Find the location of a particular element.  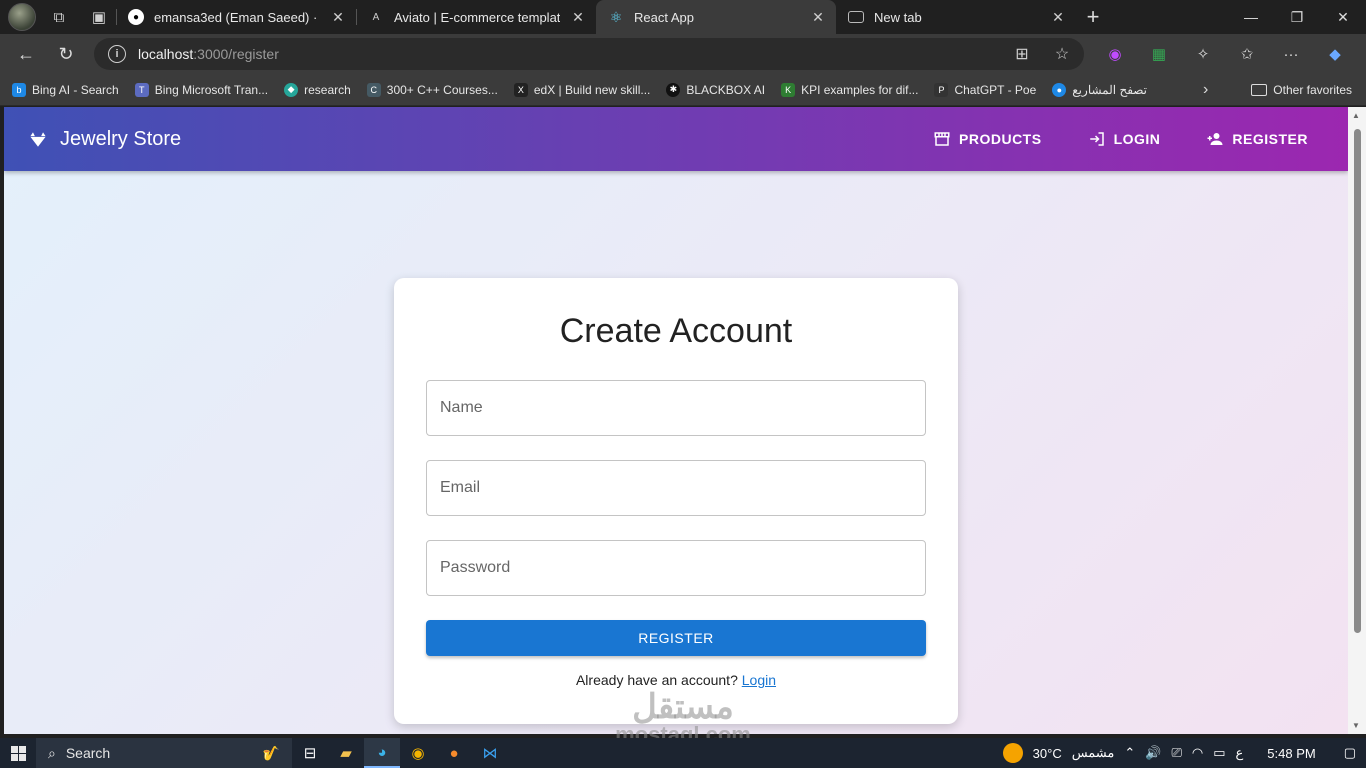

folder-icon is located at coordinates (1259, 89).